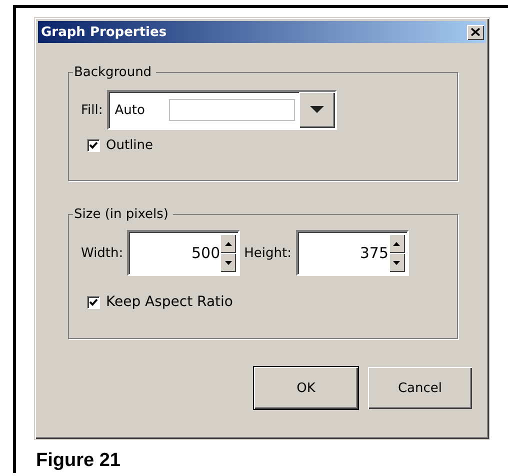  What do you see at coordinates (221, 110) in the screenshot?
I see `fill-dropdown: Auto` at bounding box center [221, 110].